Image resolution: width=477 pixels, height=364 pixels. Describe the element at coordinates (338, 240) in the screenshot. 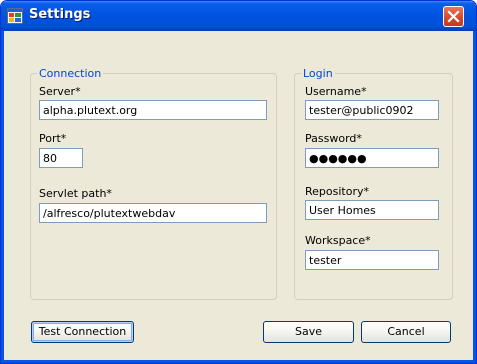

I see `workspace-label: Workspace*` at that location.